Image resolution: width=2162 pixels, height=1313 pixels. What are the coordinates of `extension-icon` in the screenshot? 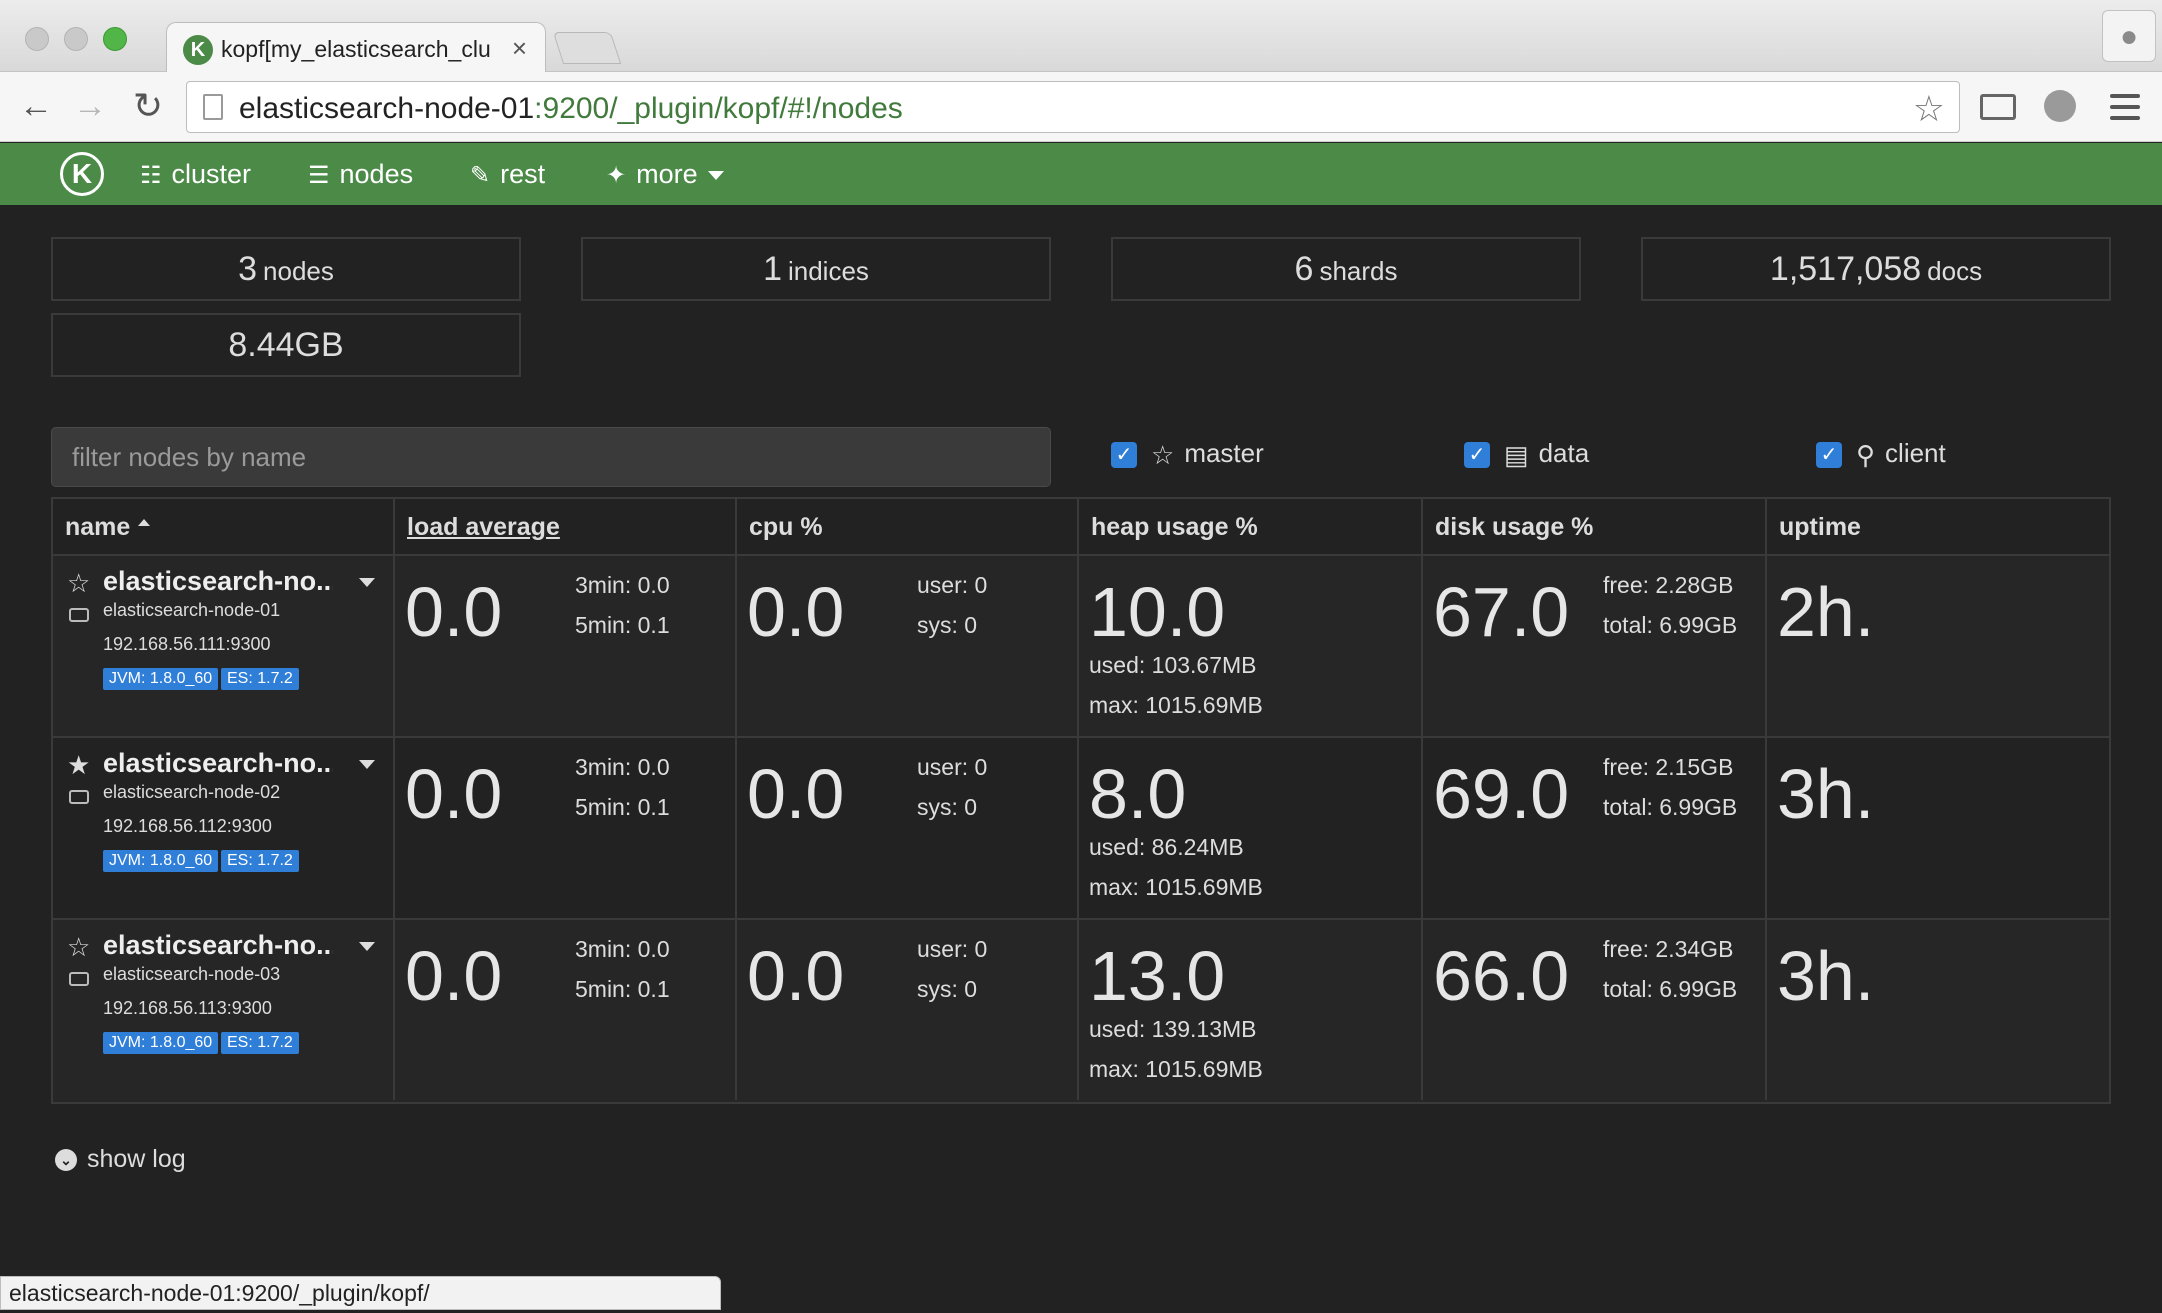 It's located at (2060, 106).